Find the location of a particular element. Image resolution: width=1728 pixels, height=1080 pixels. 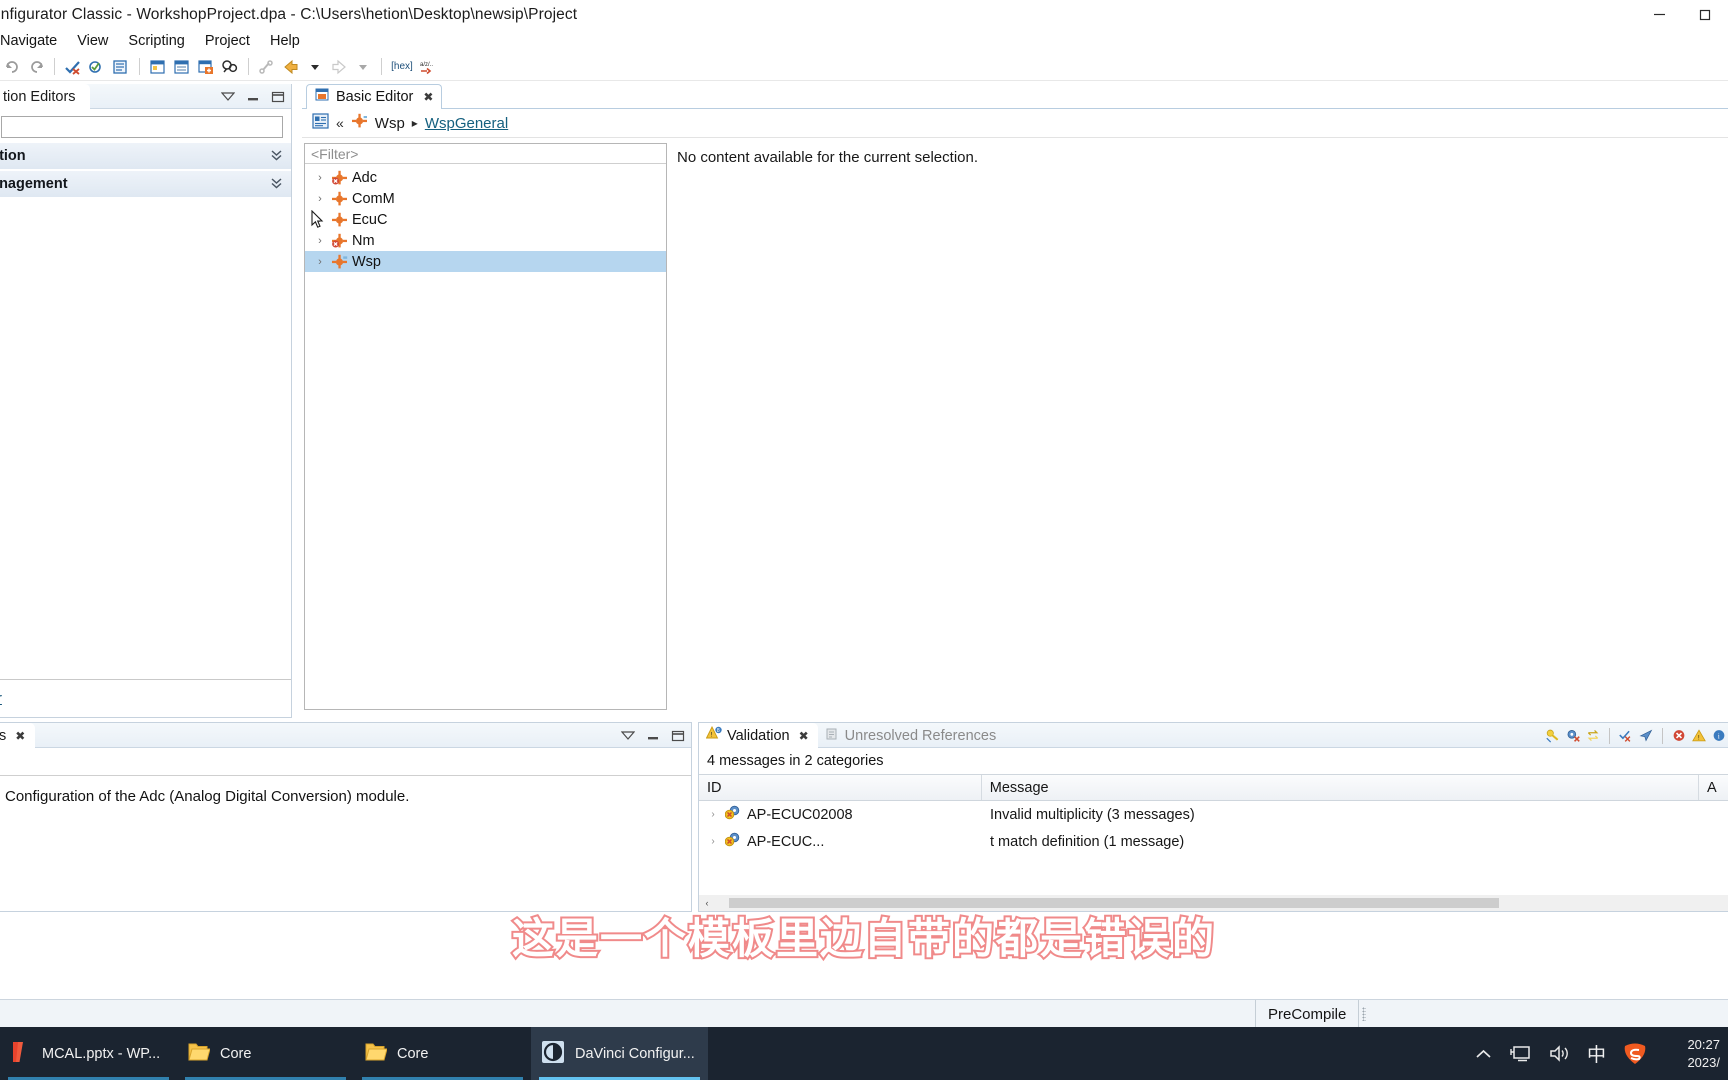

tree-row-ecuc: › EcuC is located at coordinates (485, 219).